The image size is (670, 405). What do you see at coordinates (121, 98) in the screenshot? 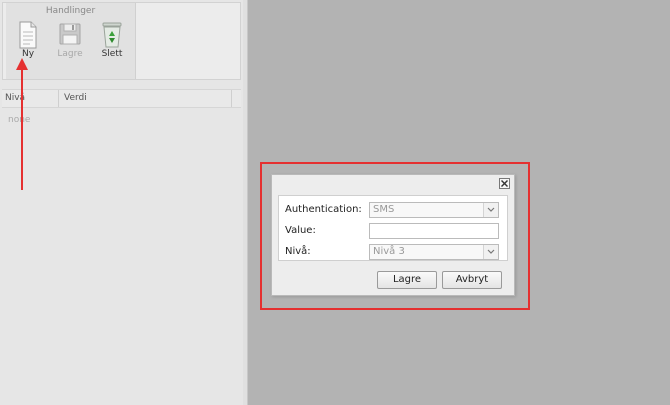
I see `grid-header: Nivå Verdi` at bounding box center [121, 98].